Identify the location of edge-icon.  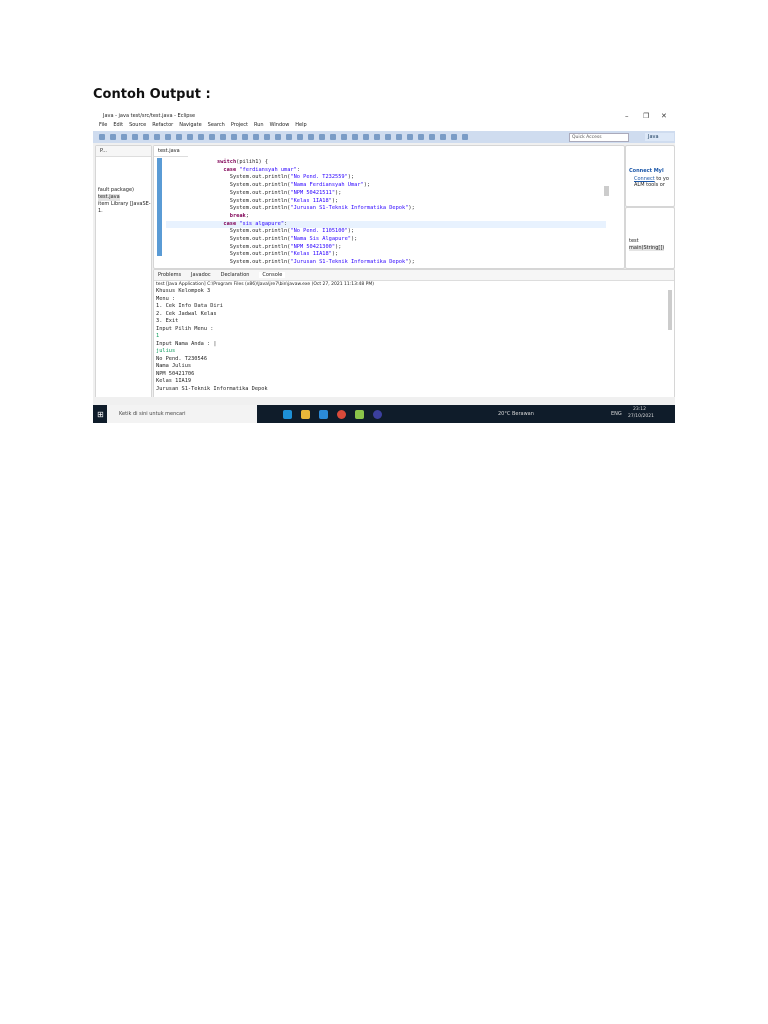
(287, 414).